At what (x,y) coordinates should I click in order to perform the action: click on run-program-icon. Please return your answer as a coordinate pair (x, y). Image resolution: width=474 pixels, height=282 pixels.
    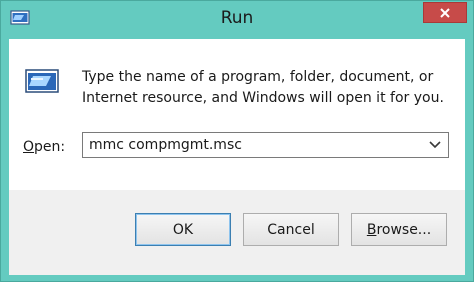
    Looking at the image, I should click on (42, 81).